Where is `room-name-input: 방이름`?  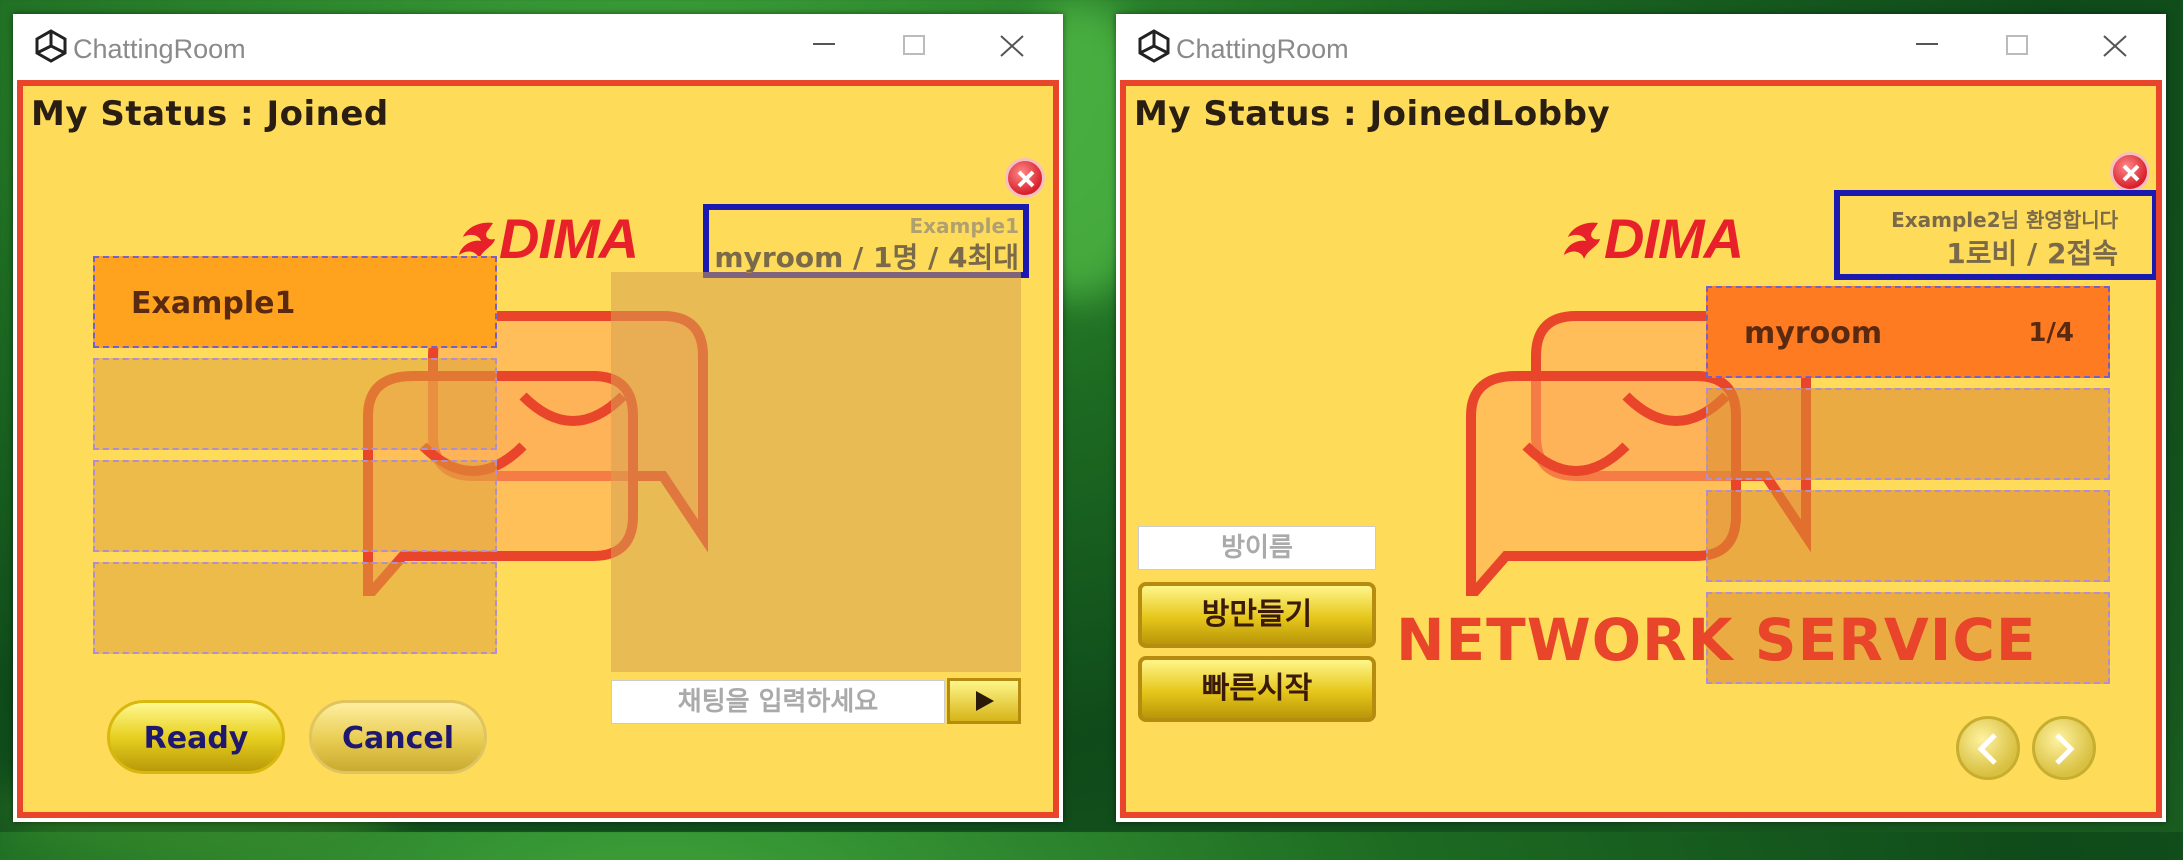
room-name-input: 방이름 is located at coordinates (1257, 548).